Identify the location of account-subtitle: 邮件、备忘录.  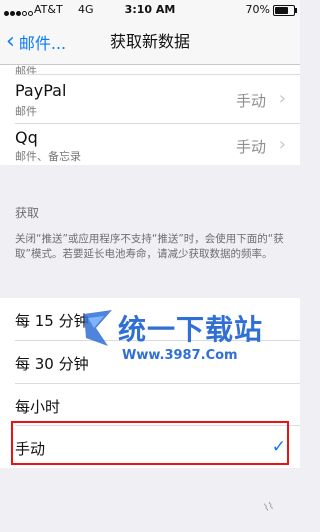
(48, 156).